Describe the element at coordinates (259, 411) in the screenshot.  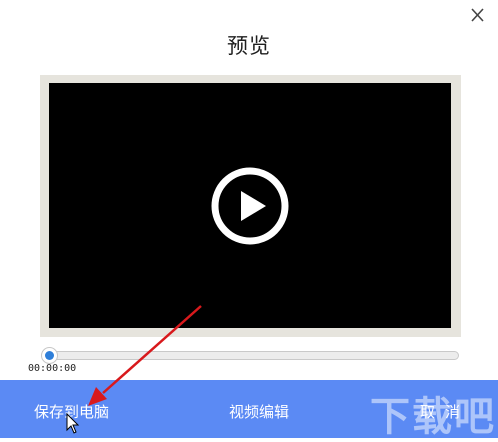
I see `video-edit-button: 视频编辑` at that location.